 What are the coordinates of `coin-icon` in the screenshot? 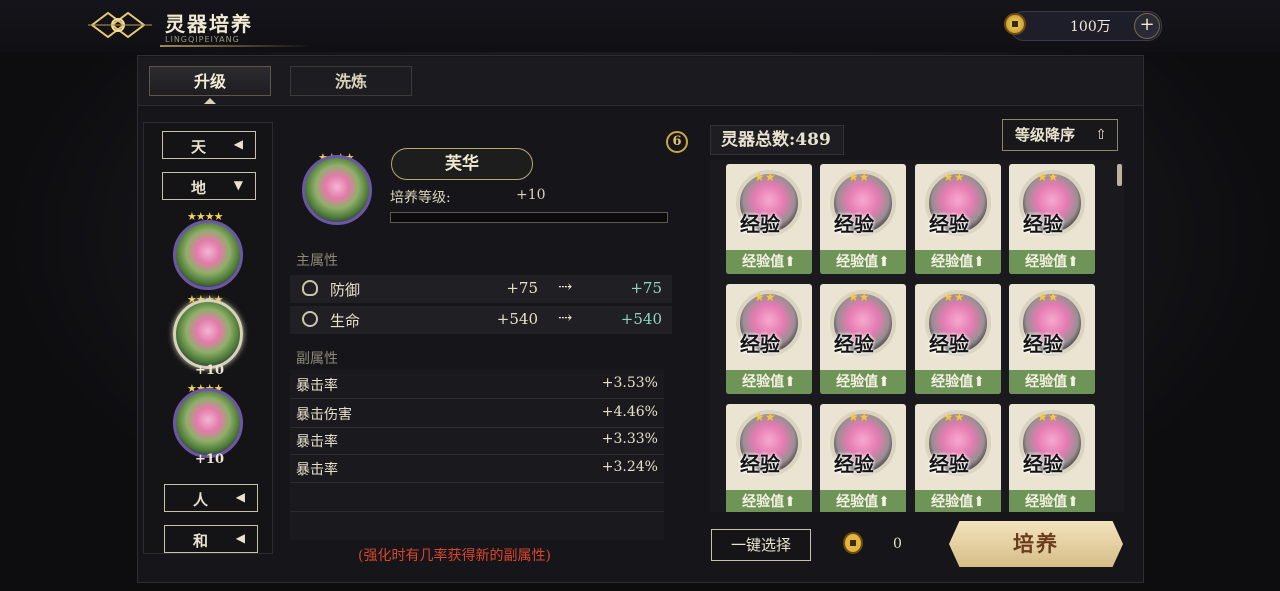 It's located at (853, 543).